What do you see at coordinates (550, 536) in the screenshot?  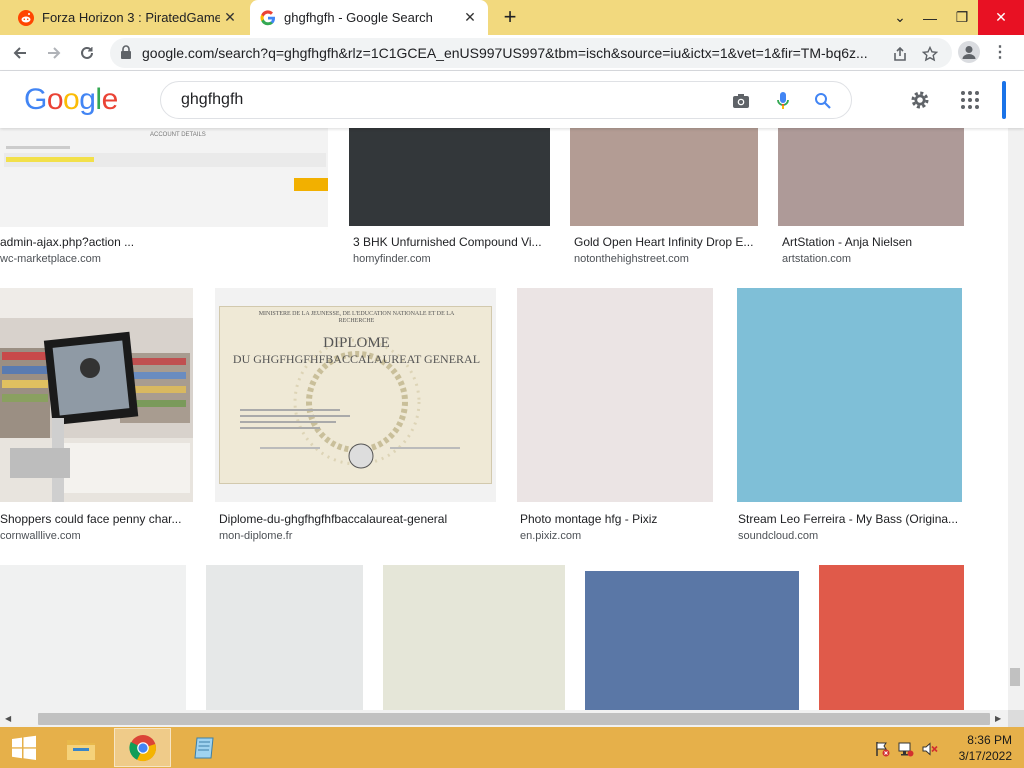 I see `result-domain: en.pixiz.com` at bounding box center [550, 536].